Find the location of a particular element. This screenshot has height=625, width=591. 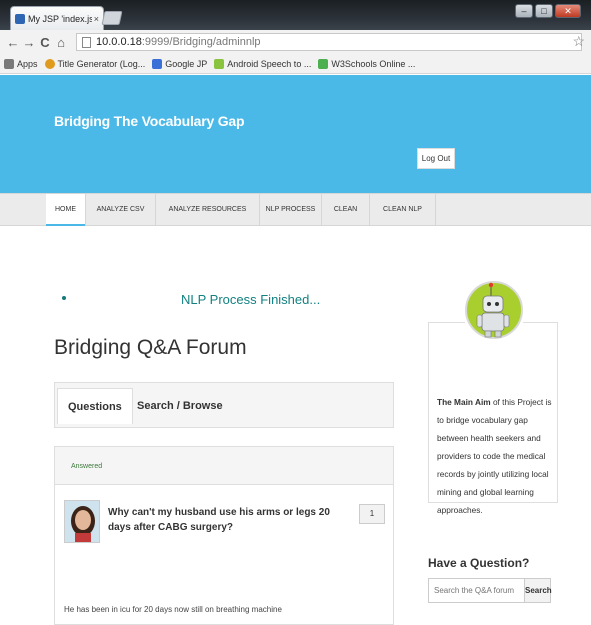

tab-title: My JSP 'index.jsp' starting is located at coordinates (60, 18).